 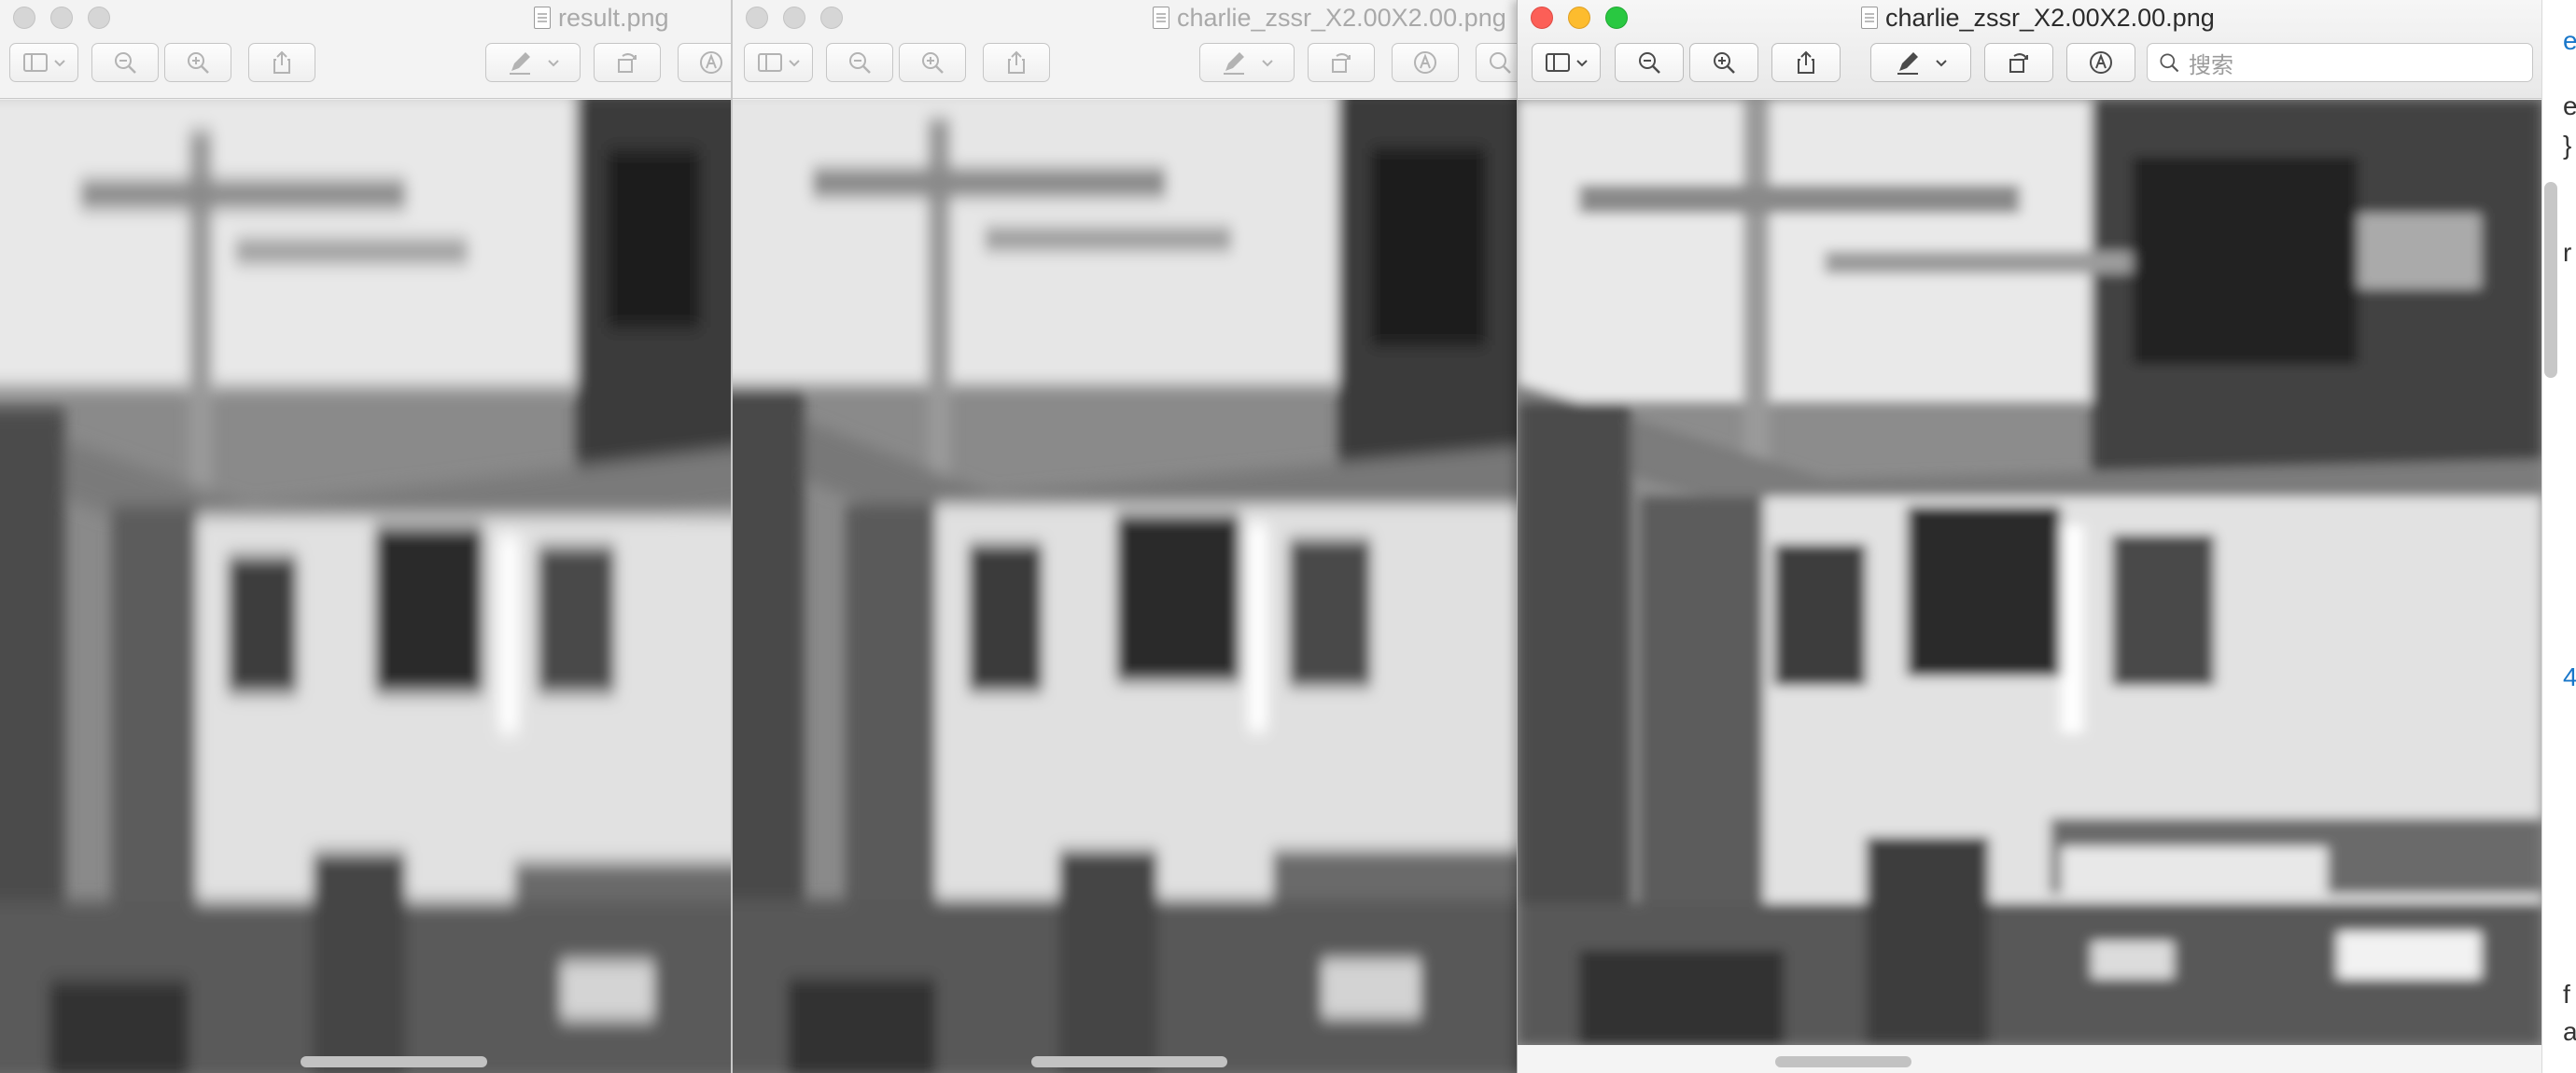 What do you see at coordinates (2558, 536) in the screenshot?
I see `background-editor-edge: e e } r 4 f a` at bounding box center [2558, 536].